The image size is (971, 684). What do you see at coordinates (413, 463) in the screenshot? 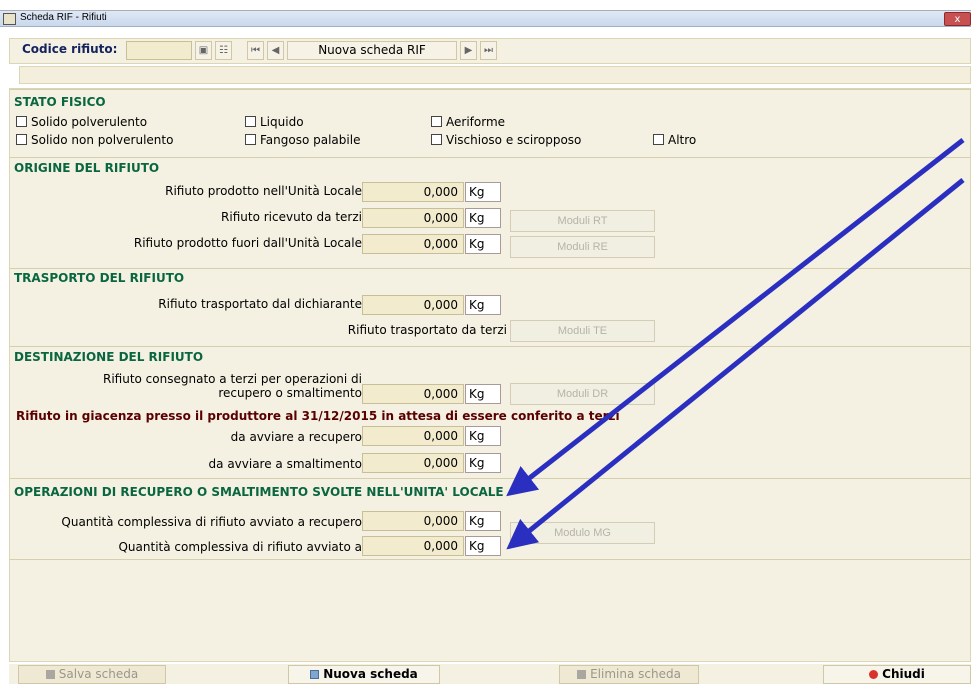
I see `giacenza-smaltimento-value: 0,000` at bounding box center [413, 463].